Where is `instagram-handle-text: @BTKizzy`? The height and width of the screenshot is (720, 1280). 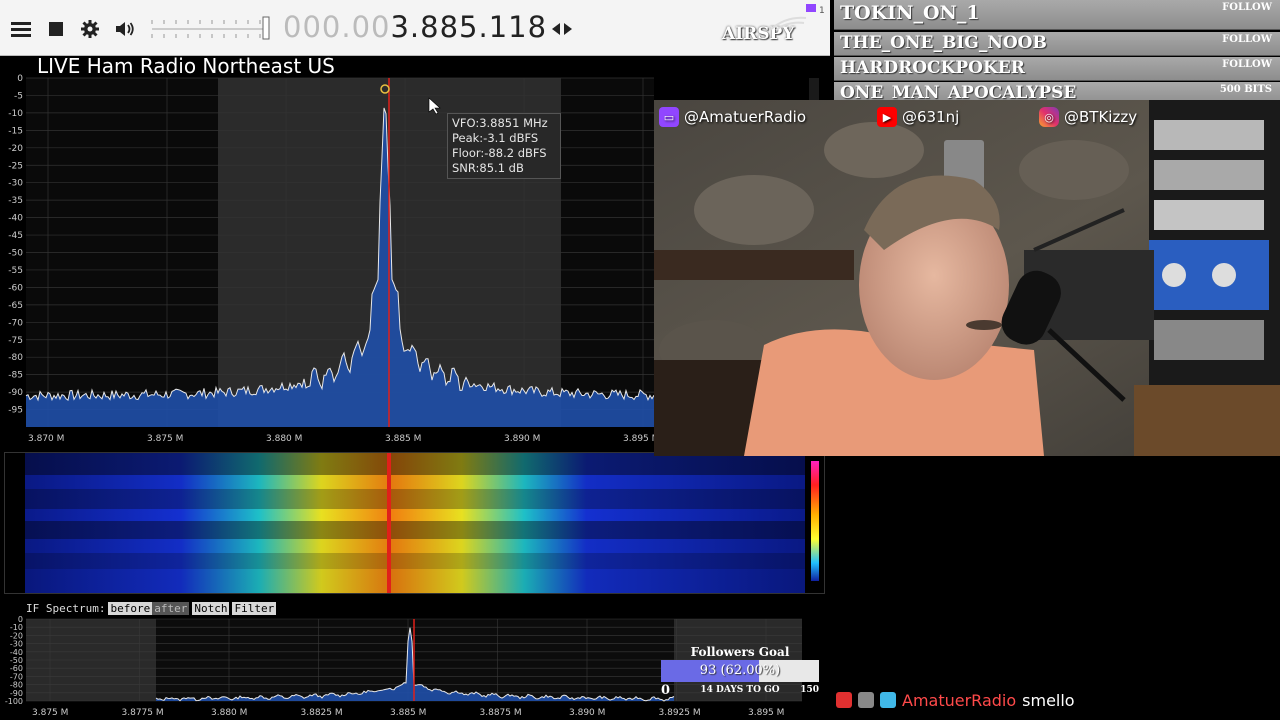 instagram-handle-text: @BTKizzy is located at coordinates (1101, 117).